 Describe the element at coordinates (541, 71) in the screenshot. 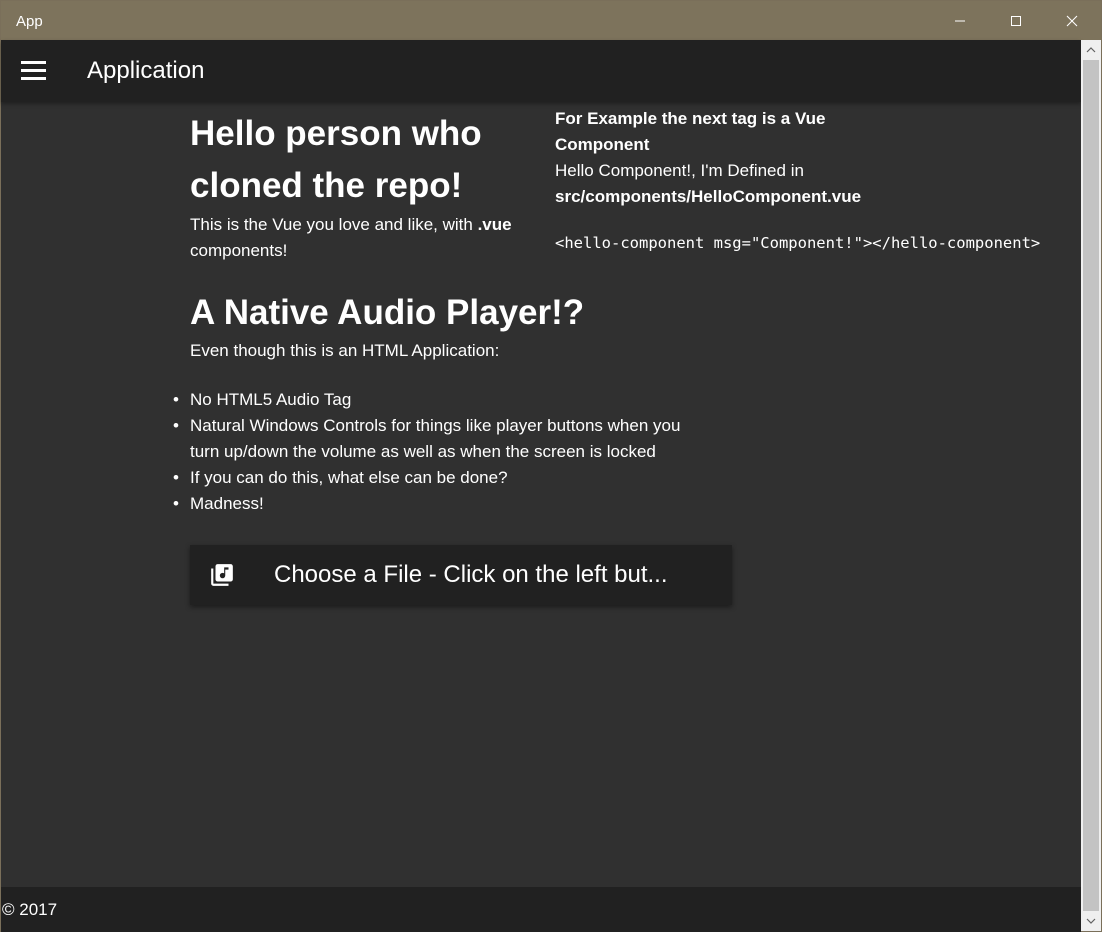

I see `app-bar: Application` at that location.